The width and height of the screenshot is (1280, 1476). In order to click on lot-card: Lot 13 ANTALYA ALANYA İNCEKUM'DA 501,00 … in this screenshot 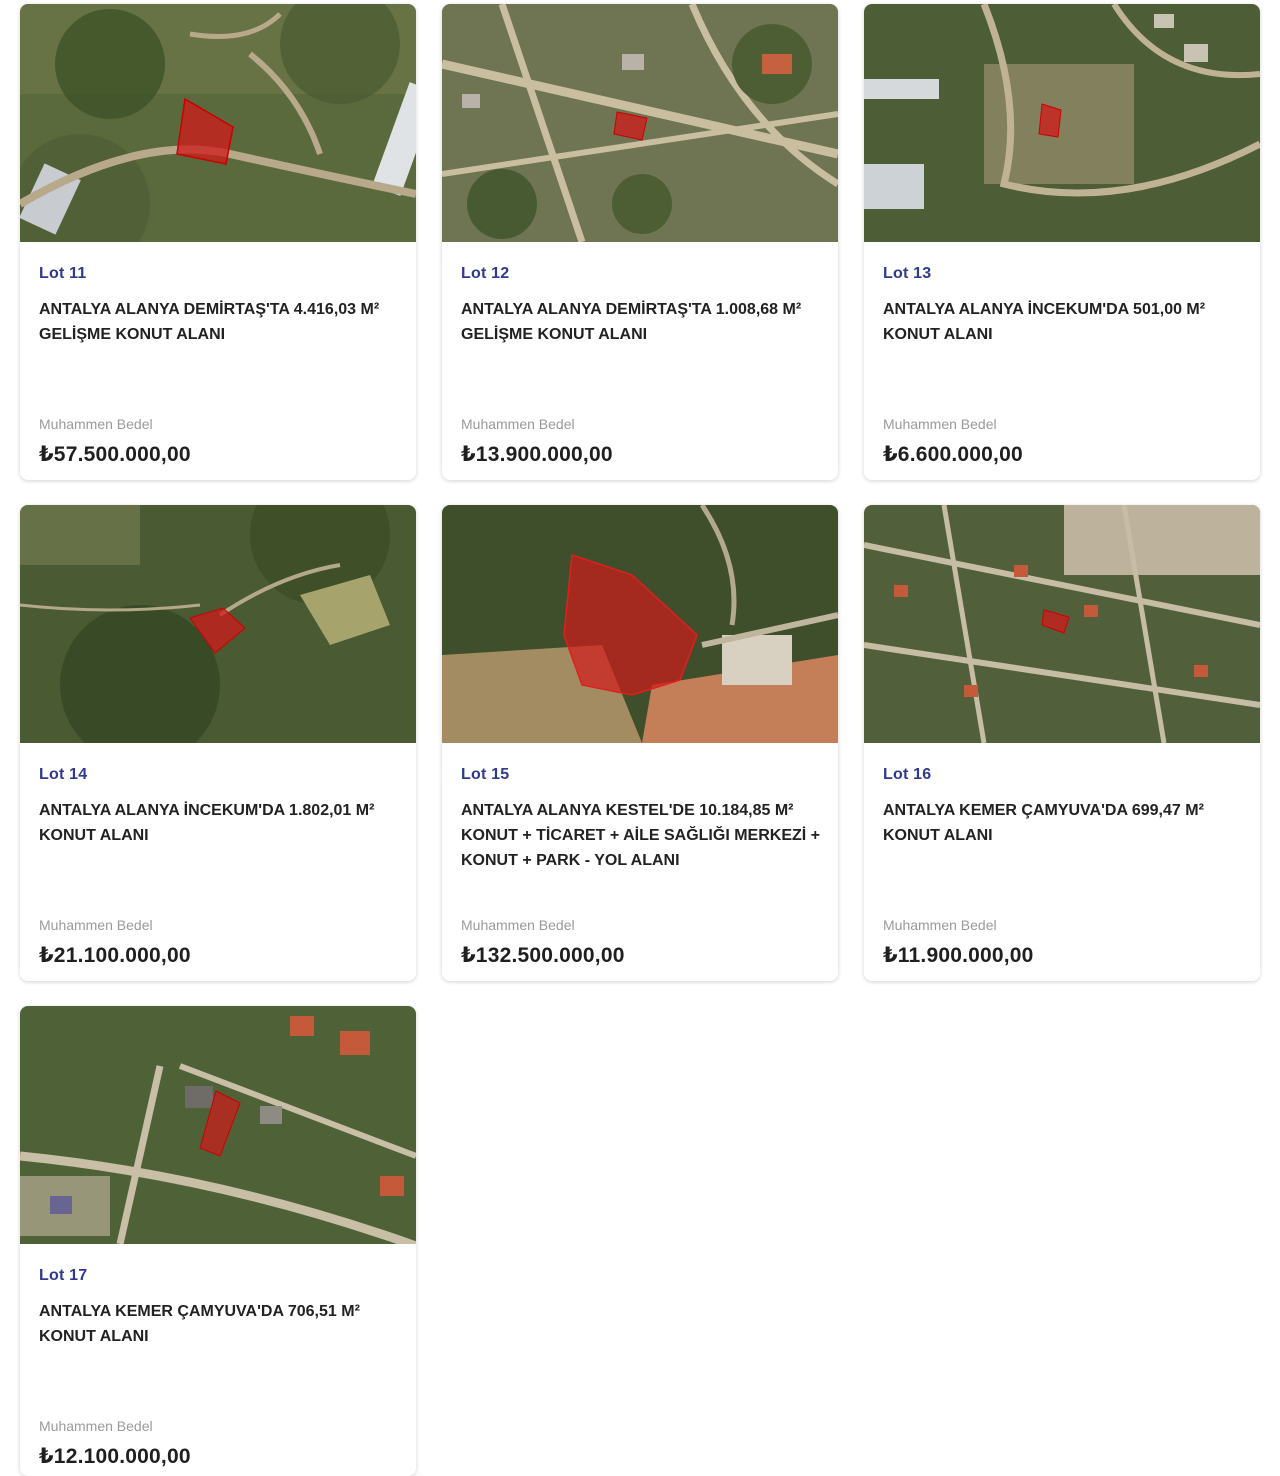, I will do `click(1062, 242)`.